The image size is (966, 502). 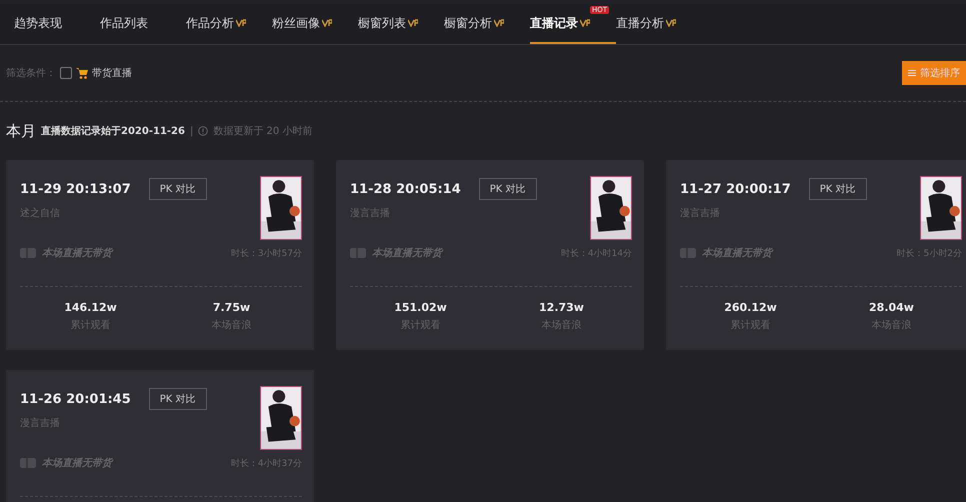 I want to click on live-title: 述之自信, so click(x=40, y=213).